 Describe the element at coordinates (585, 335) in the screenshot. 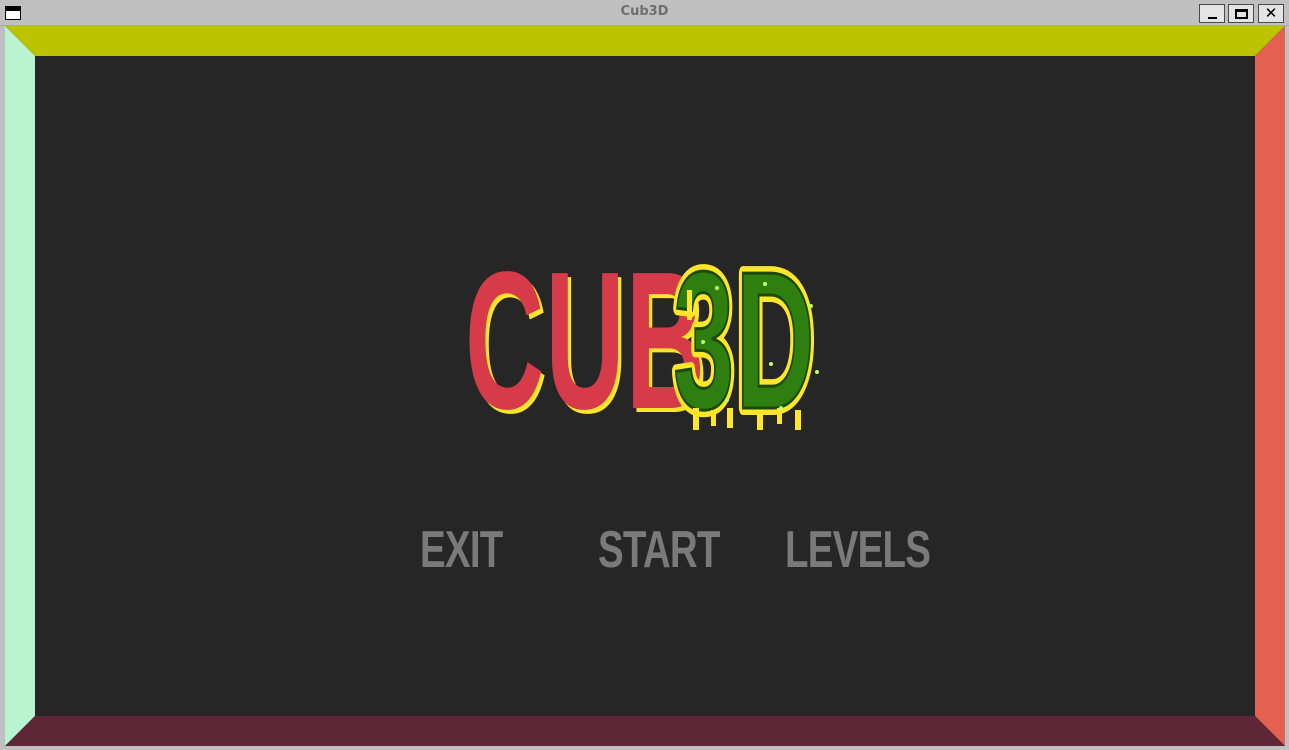

I see `logo-cub-main: CUB` at that location.